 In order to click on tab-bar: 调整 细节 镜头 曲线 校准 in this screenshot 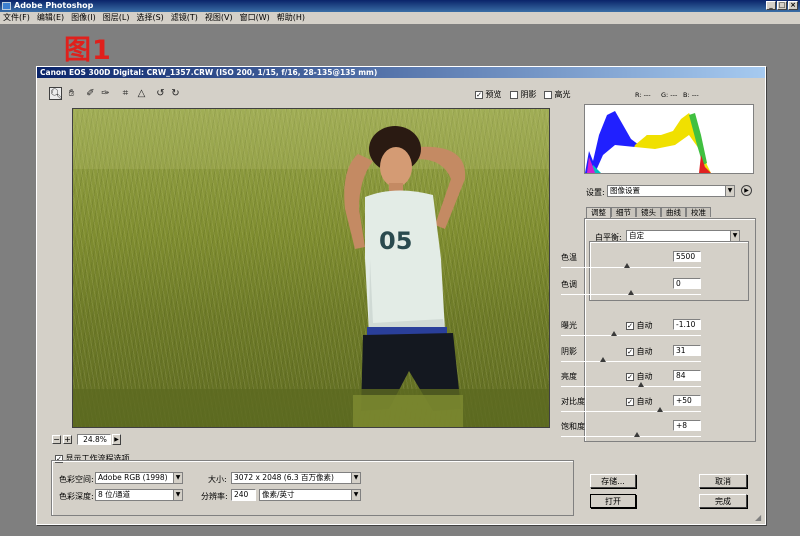, I will do `click(648, 212)`.